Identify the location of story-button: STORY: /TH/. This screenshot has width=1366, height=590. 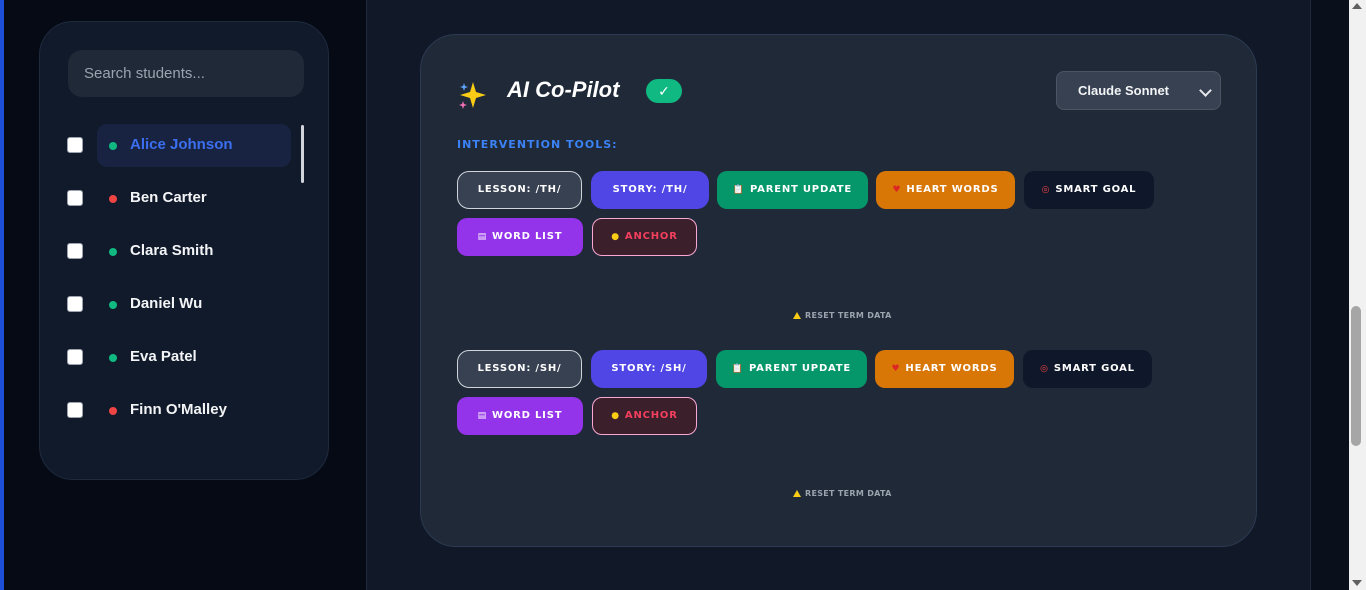
(650, 190).